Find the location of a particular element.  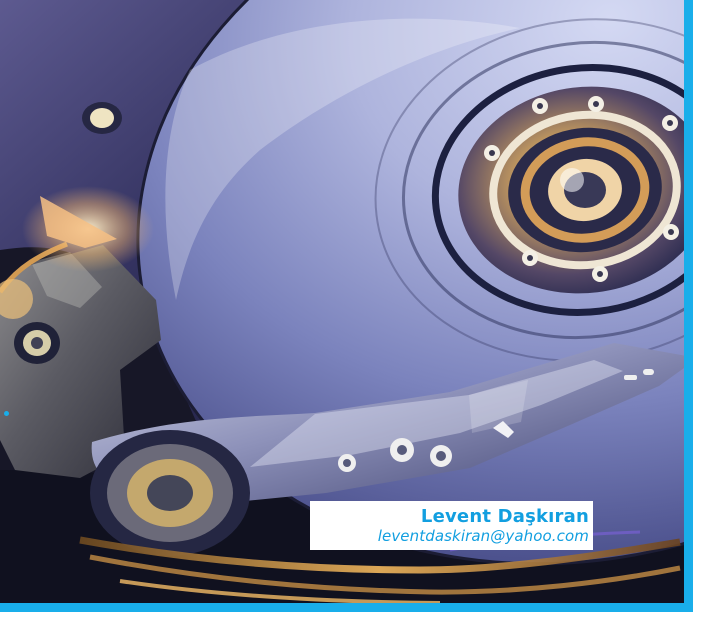

bottom-frame-bar is located at coordinates (346, 607).